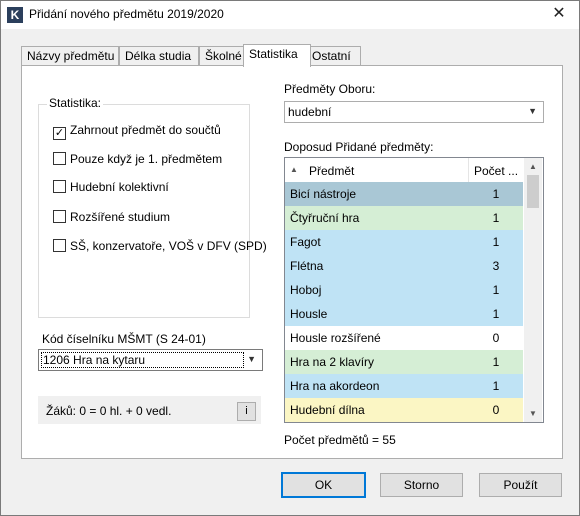 The height and width of the screenshot is (516, 580). Describe the element at coordinates (333, 56) in the screenshot. I see `tab-ostatni: Ostatní` at that location.